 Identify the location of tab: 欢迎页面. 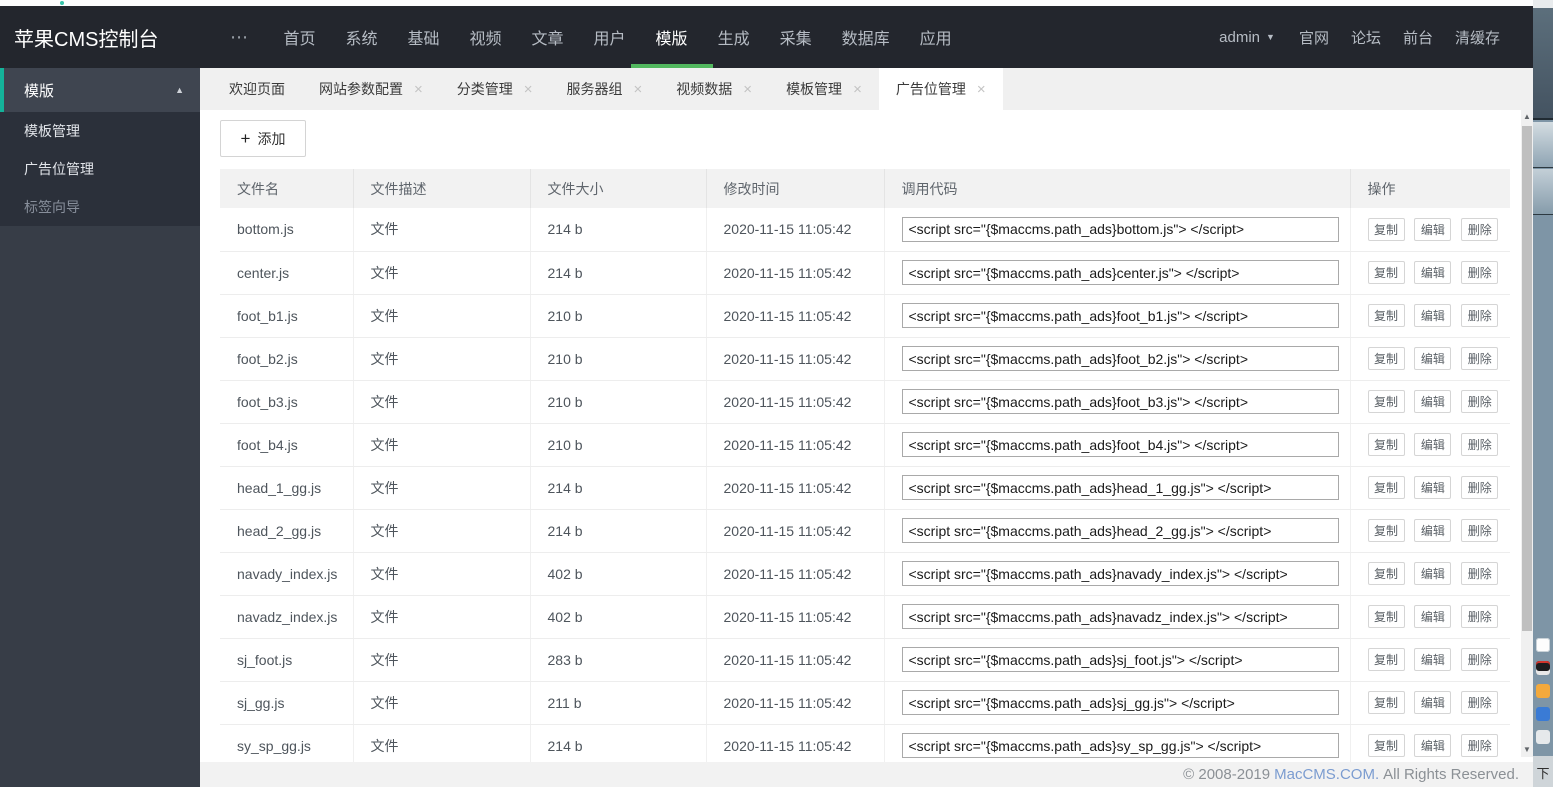
(257, 89).